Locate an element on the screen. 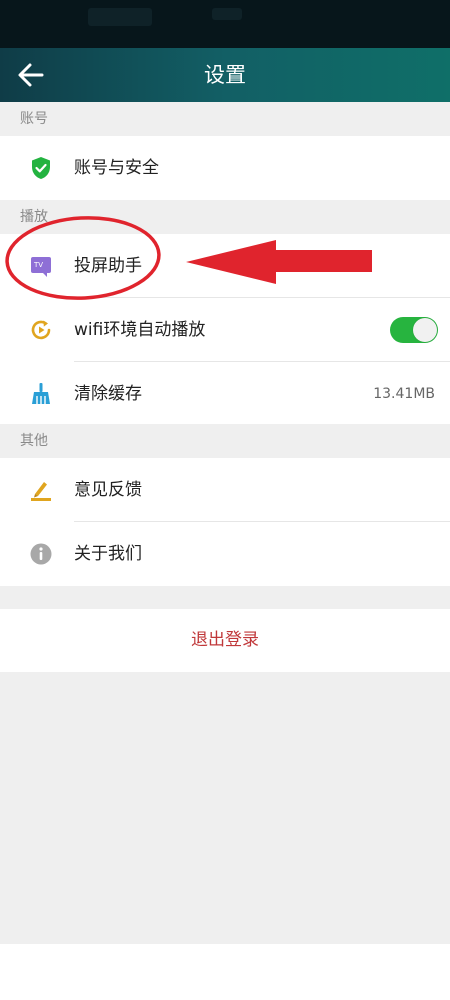 The width and height of the screenshot is (450, 1000). svg-text: TV is located at coordinates (38, 265).